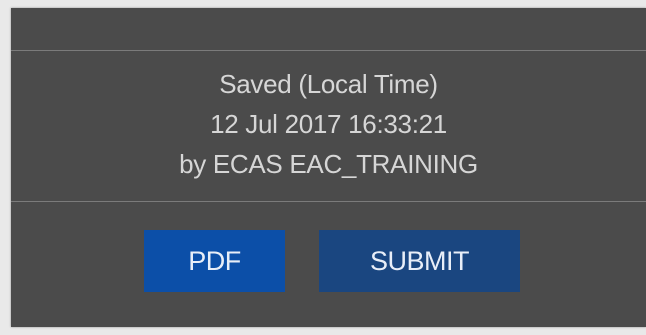  Describe the element at coordinates (328, 29) in the screenshot. I see `panel-header-bar` at that location.